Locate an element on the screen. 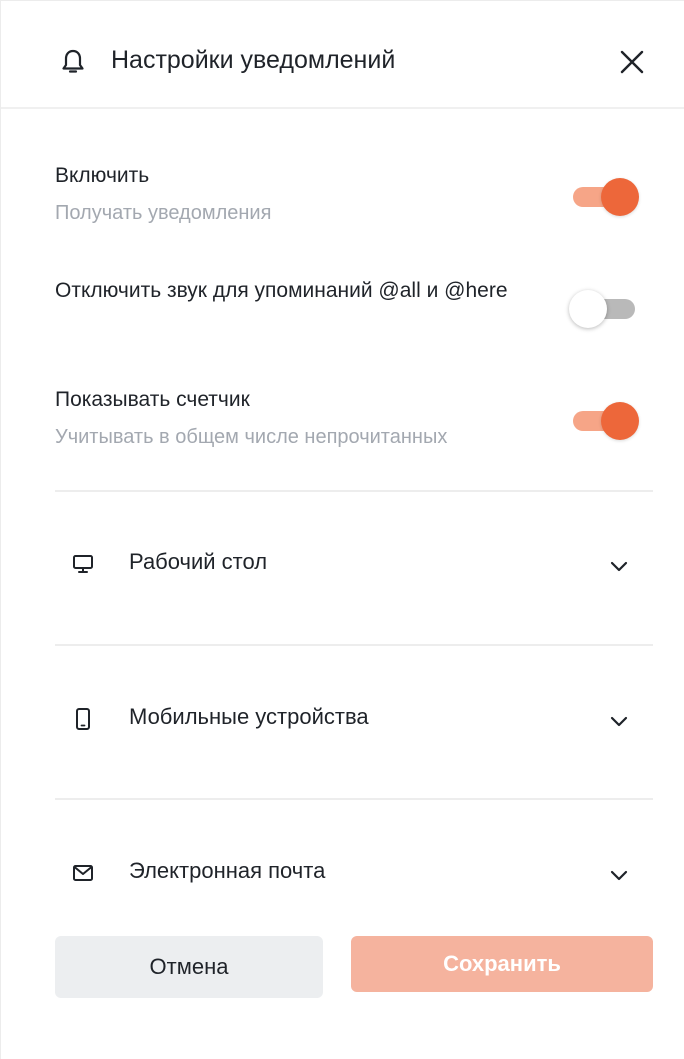 The height and width of the screenshot is (1059, 684). setting-enable: Включить Получать уведомления is located at coordinates (355, 194).